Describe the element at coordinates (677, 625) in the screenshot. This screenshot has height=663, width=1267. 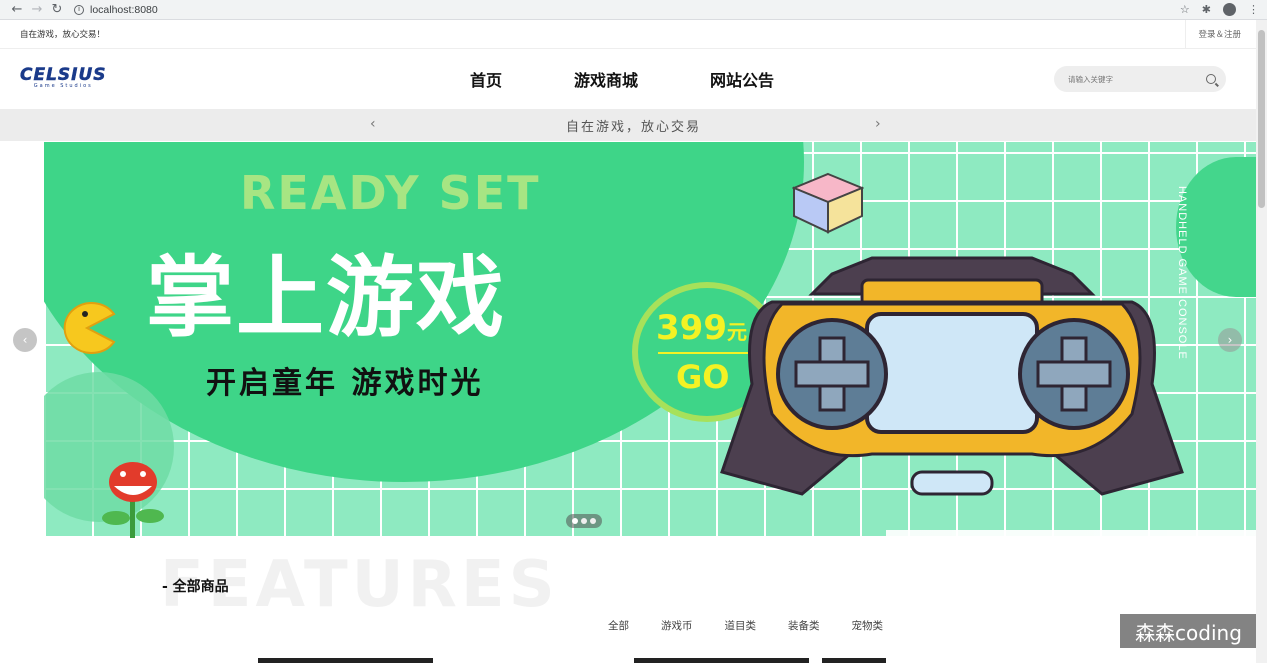
I see `tab-game-coins: 游戏币` at that location.